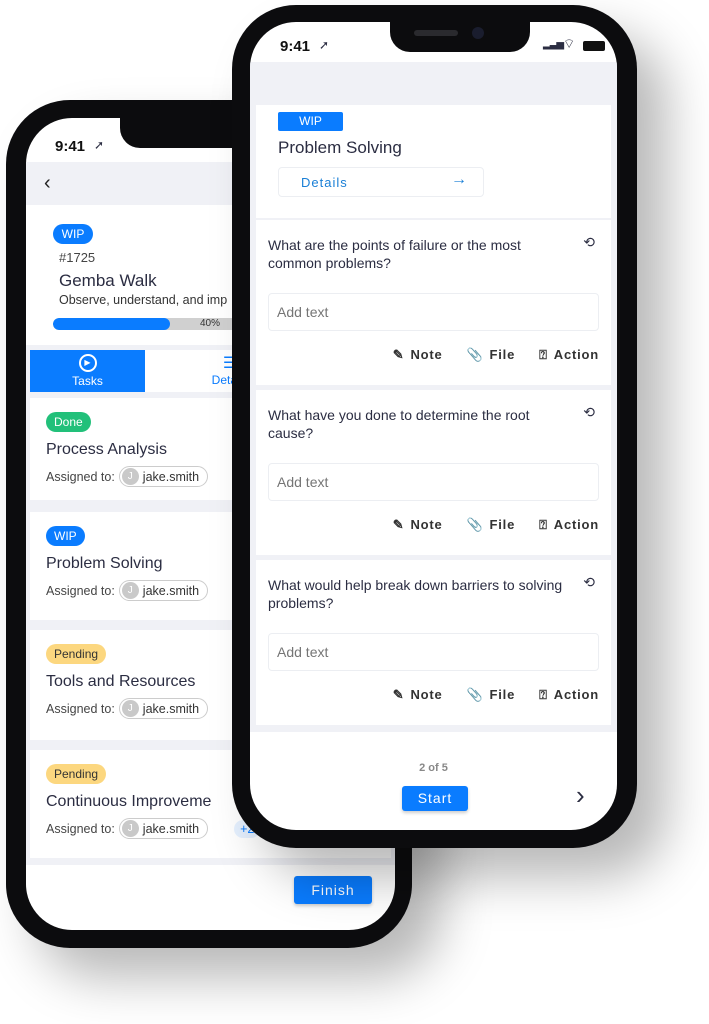  What do you see at coordinates (87, 381) in the screenshot?
I see `tab-label: Tasks` at bounding box center [87, 381].